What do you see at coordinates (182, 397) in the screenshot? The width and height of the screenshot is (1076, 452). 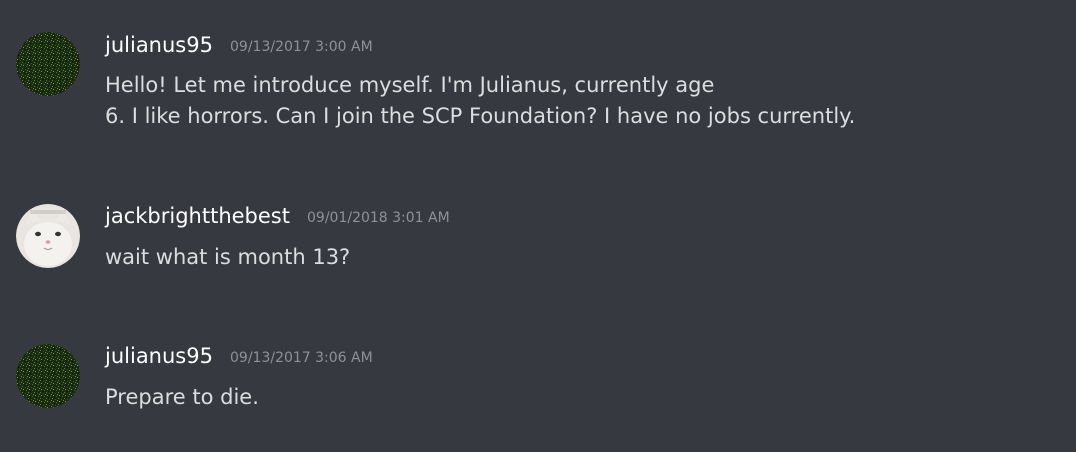 I see `message-text-line: Prepare to die.` at bounding box center [182, 397].